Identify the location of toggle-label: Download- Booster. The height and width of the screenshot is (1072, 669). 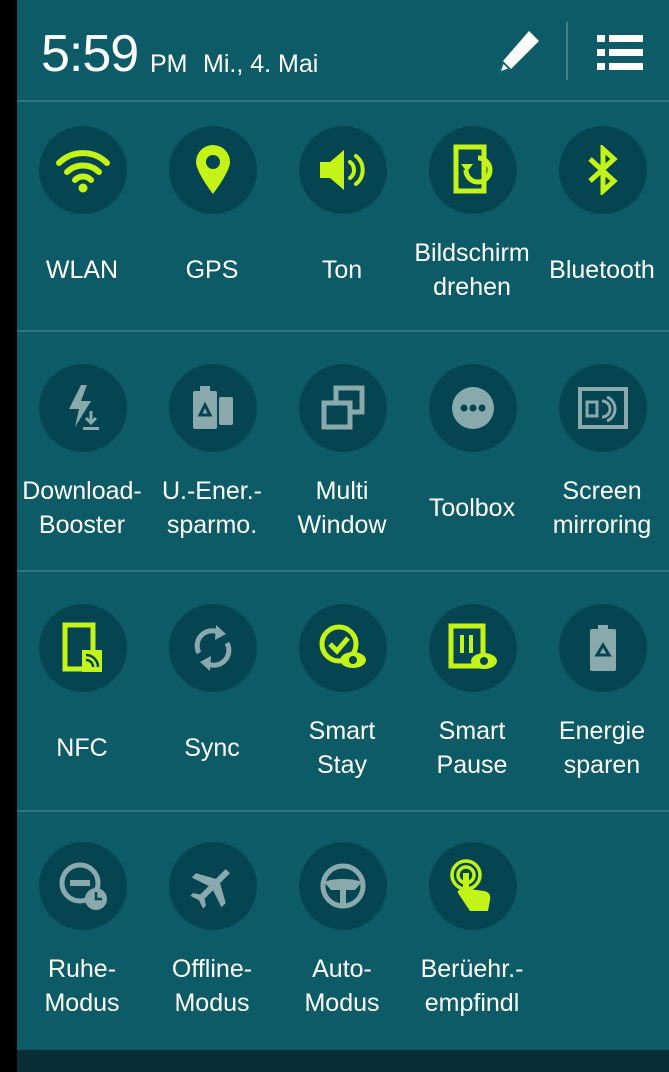
(82, 508).